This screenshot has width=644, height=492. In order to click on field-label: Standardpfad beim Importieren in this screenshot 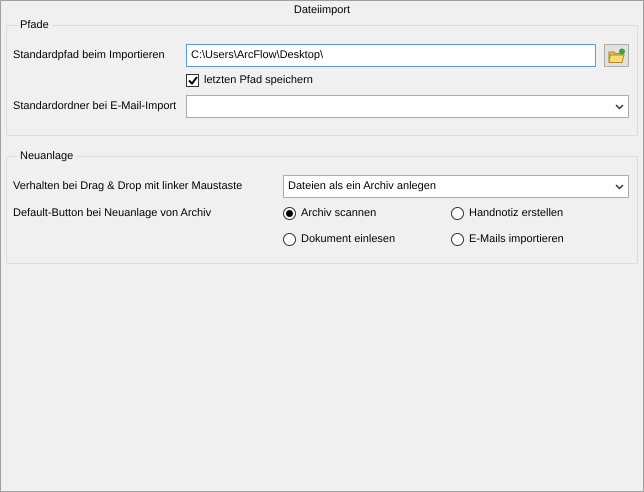, I will do `click(89, 55)`.